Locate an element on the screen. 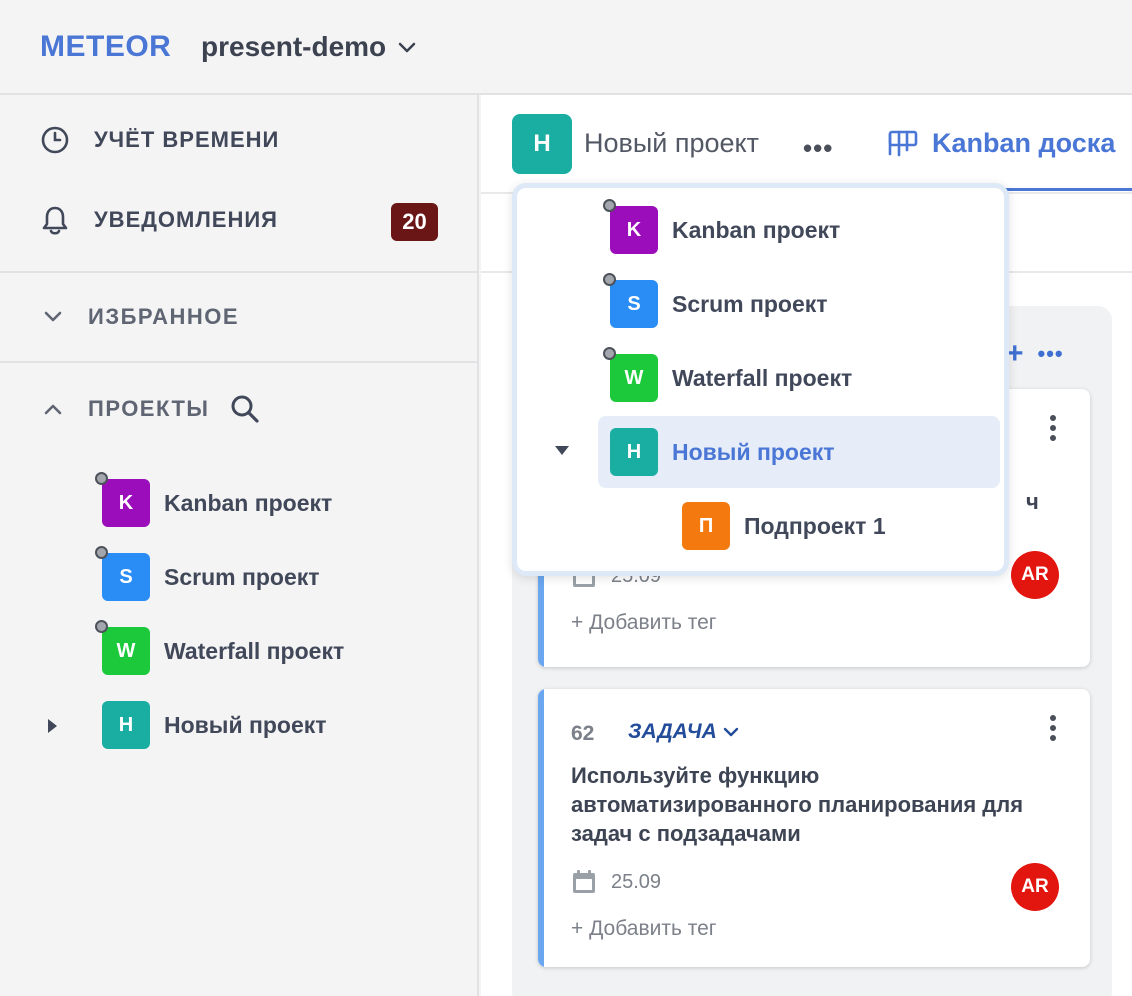  task-type-dropdown: ЗАДАЧА is located at coordinates (683, 732).